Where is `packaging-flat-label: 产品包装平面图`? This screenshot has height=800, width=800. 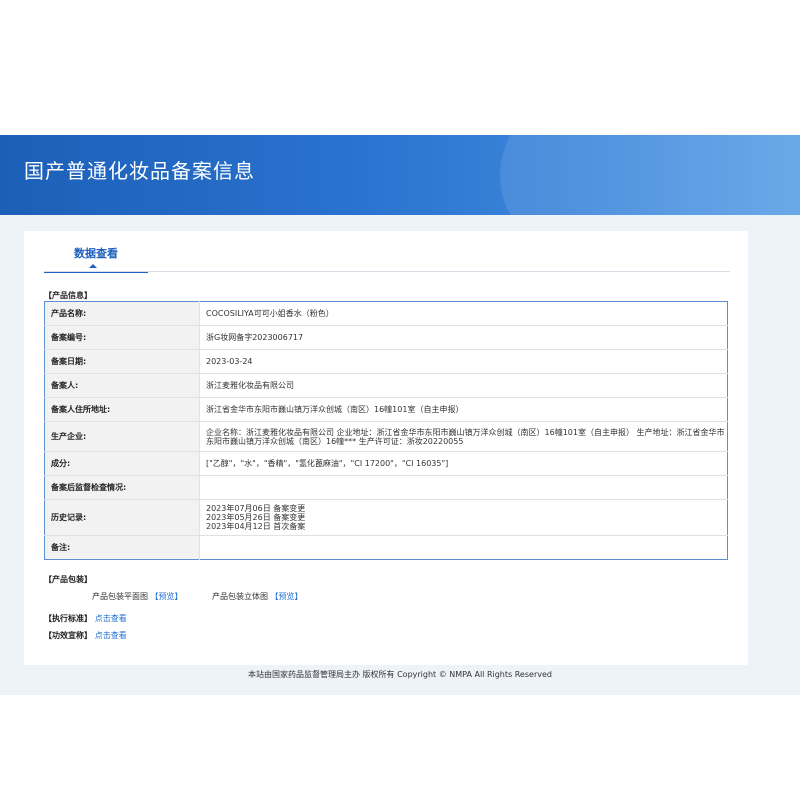
packaging-flat-label: 产品包装平面图 is located at coordinates (120, 596).